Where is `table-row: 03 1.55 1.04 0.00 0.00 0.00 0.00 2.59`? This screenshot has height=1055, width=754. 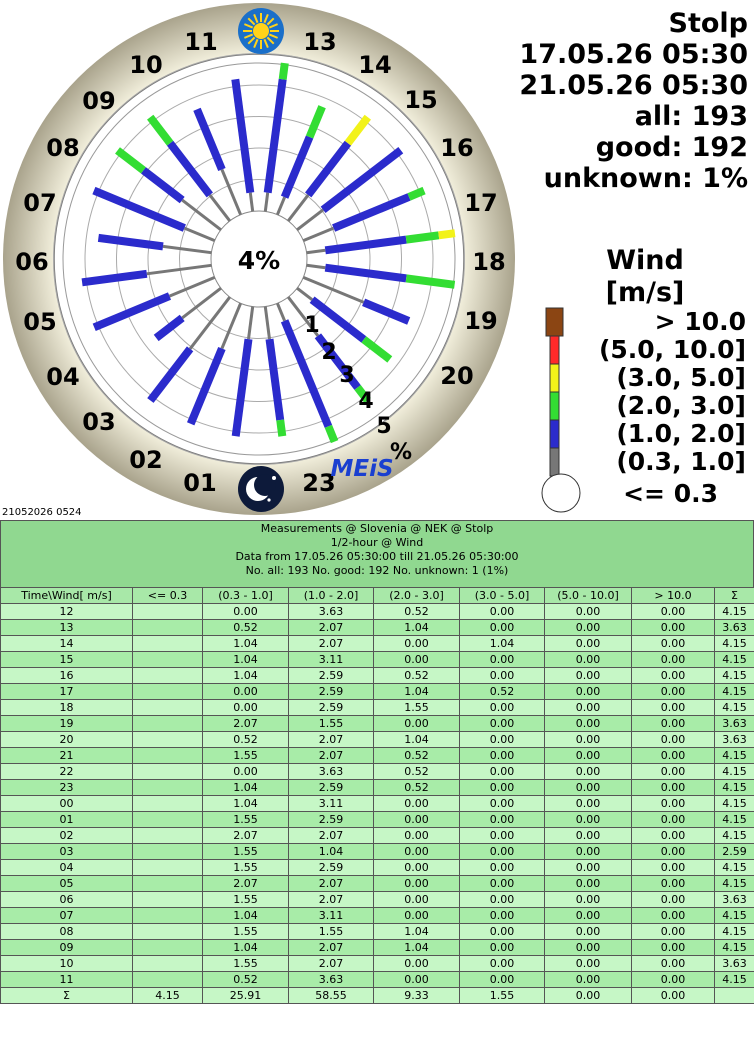
table-row: 03 1.55 1.04 0.00 0.00 0.00 0.00 2.59 is located at coordinates (377, 851).